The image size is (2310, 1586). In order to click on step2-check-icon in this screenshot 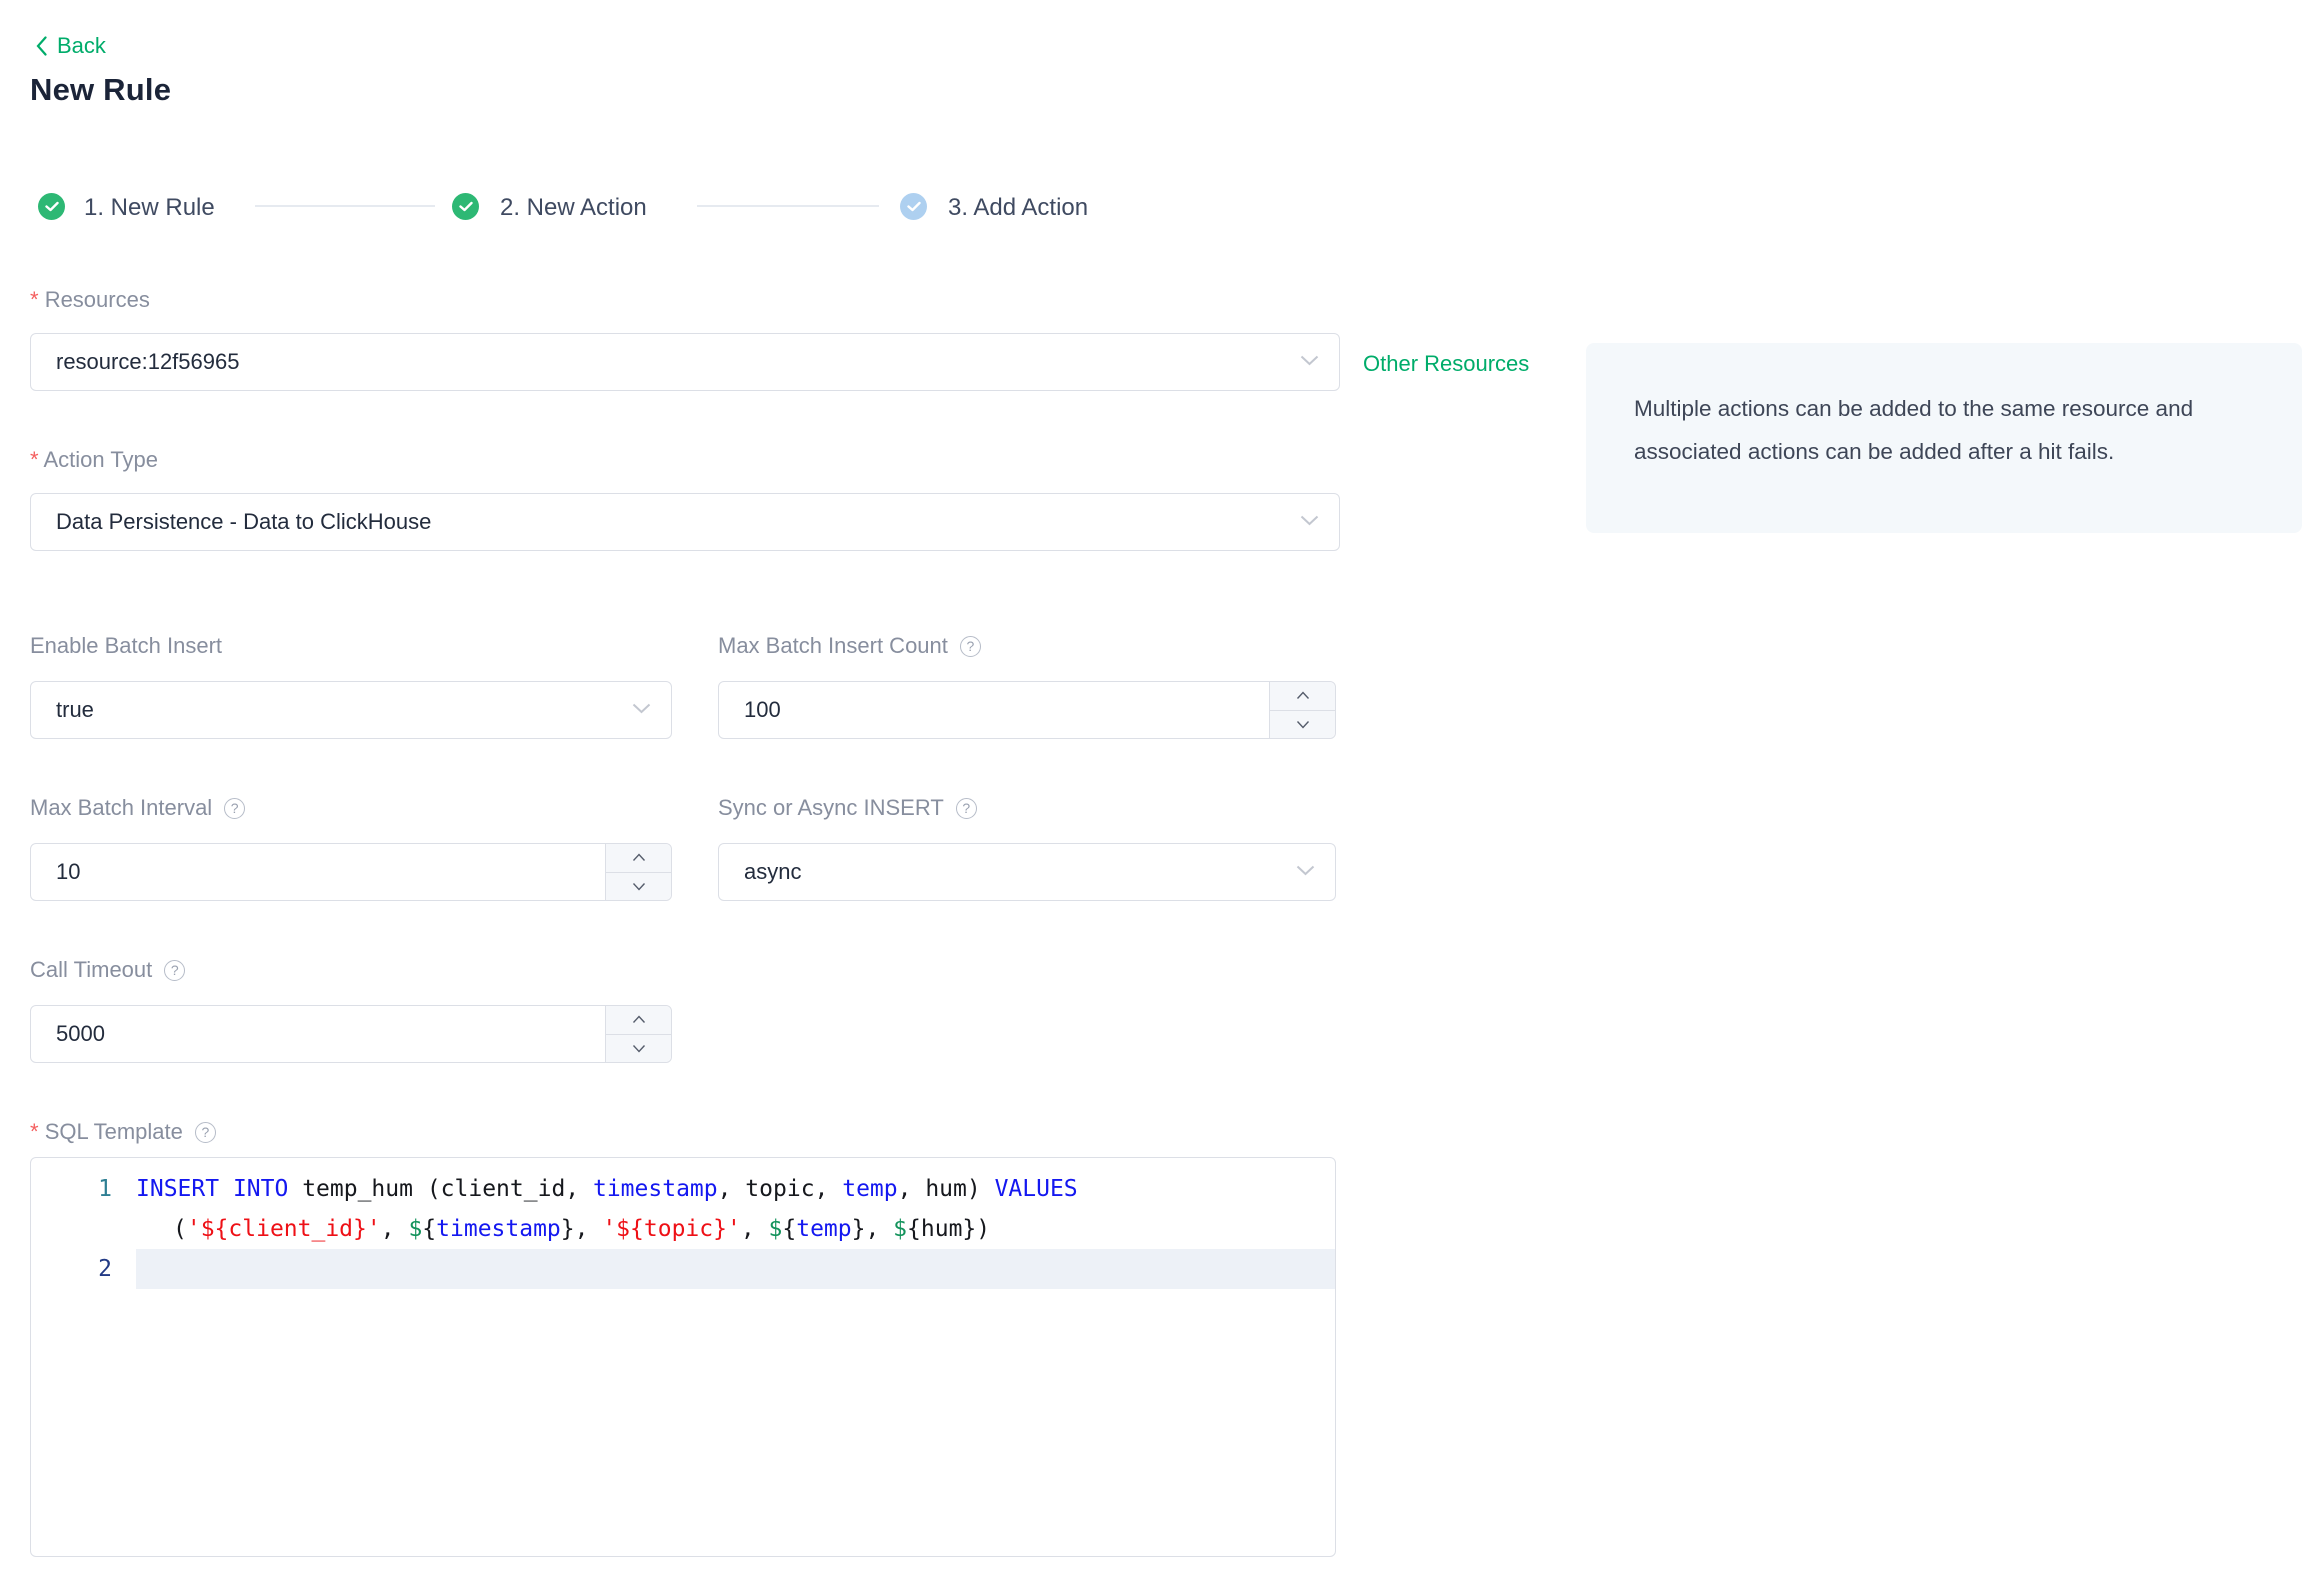, I will do `click(465, 206)`.